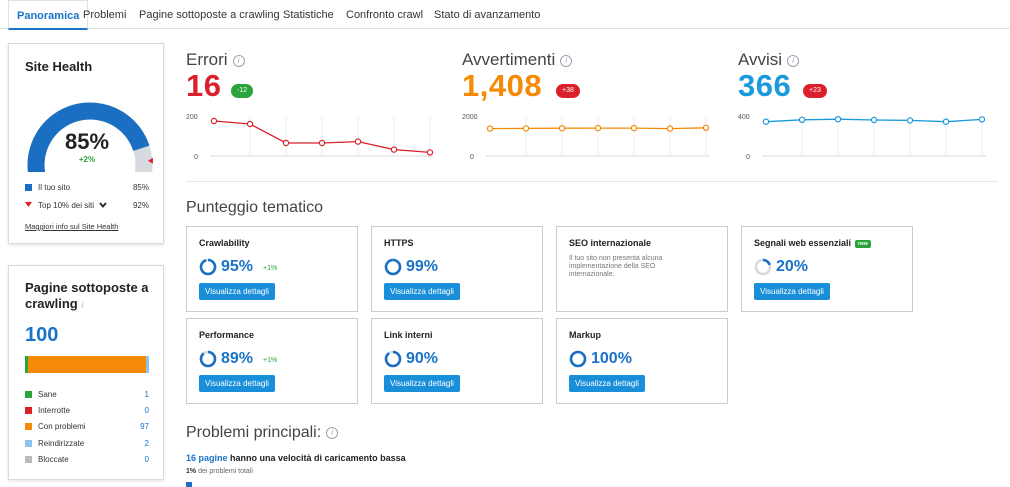 The width and height of the screenshot is (1010, 487). What do you see at coordinates (42, 335) in the screenshot?
I see `crawled-total: 100` at bounding box center [42, 335].